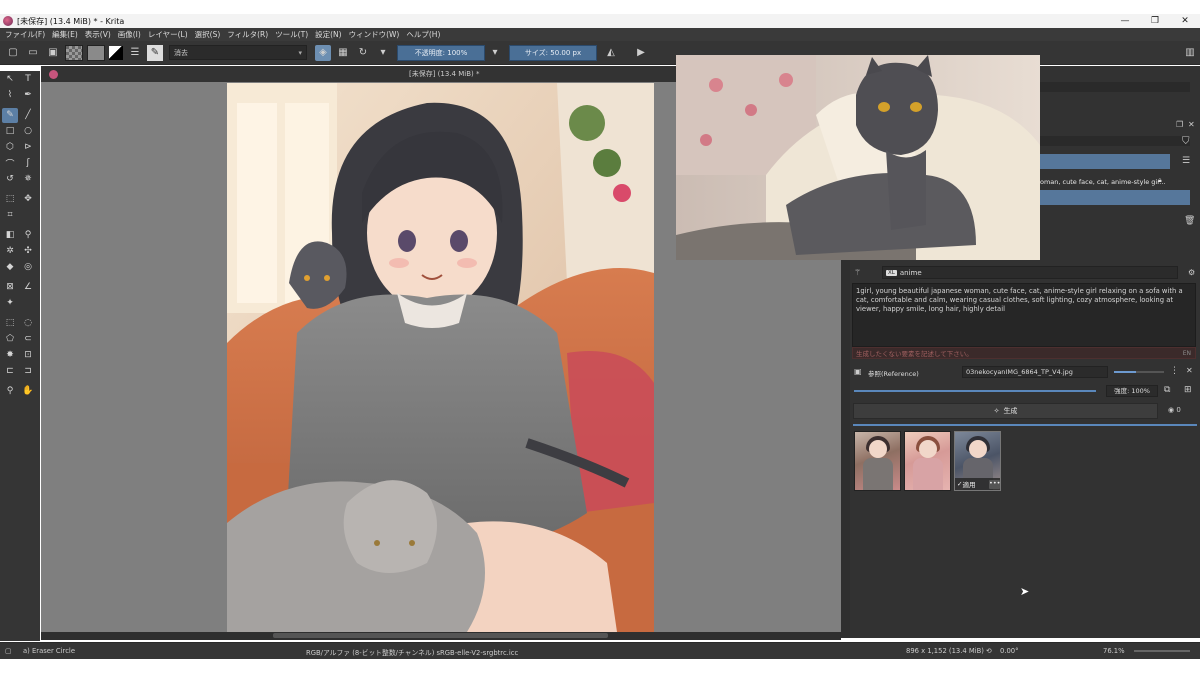  I want to click on size-slider: サイズ: 50.00 px, so click(553, 52).